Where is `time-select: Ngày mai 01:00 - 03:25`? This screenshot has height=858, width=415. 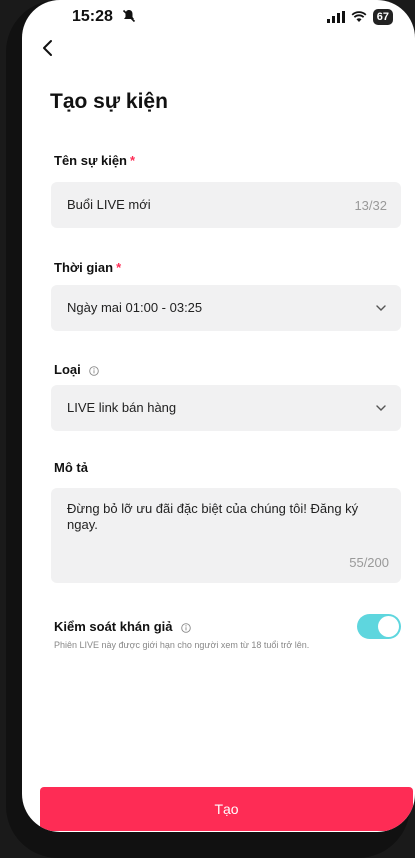 time-select: Ngày mai 01:00 - 03:25 is located at coordinates (226, 308).